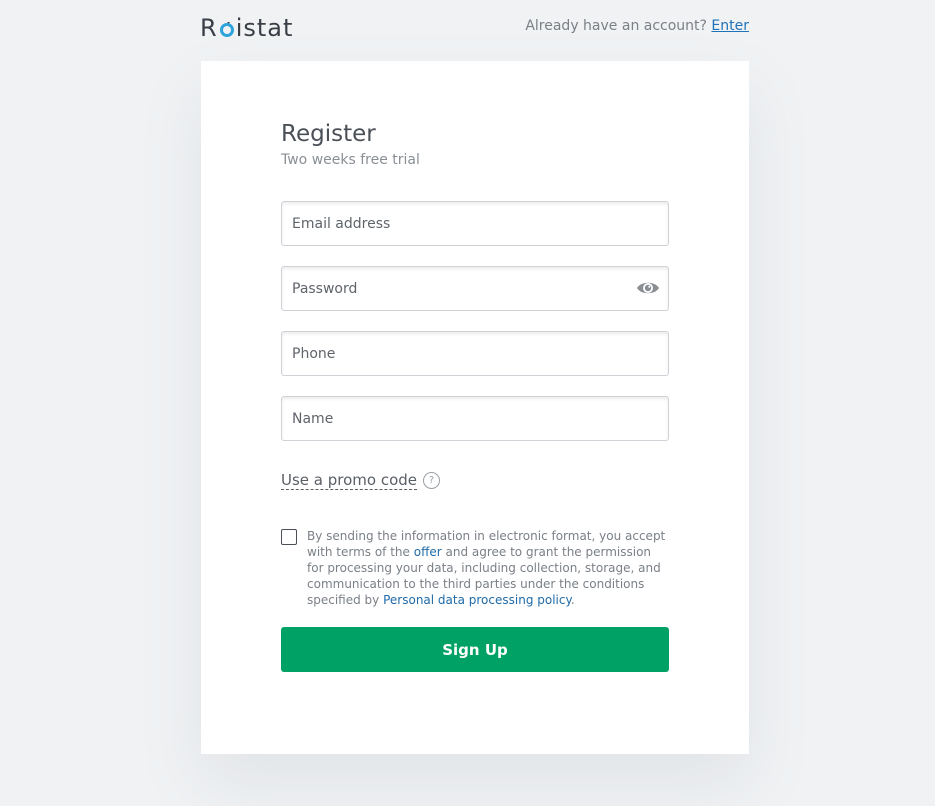 This screenshot has width=935, height=806. Describe the element at coordinates (648, 288) in the screenshot. I see `eye-icon` at that location.